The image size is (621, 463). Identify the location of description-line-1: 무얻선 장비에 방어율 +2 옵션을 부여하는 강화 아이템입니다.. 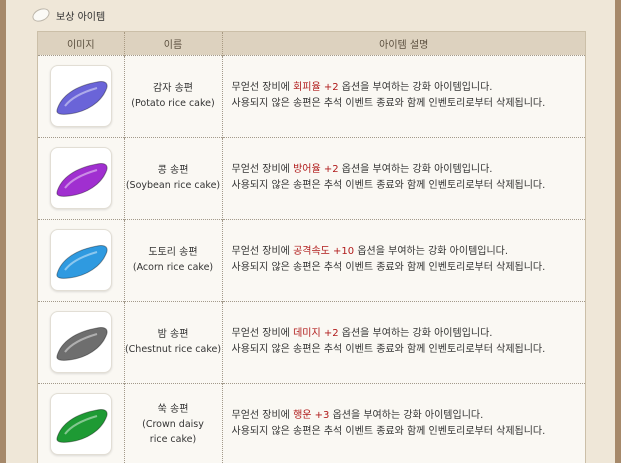
(409, 170).